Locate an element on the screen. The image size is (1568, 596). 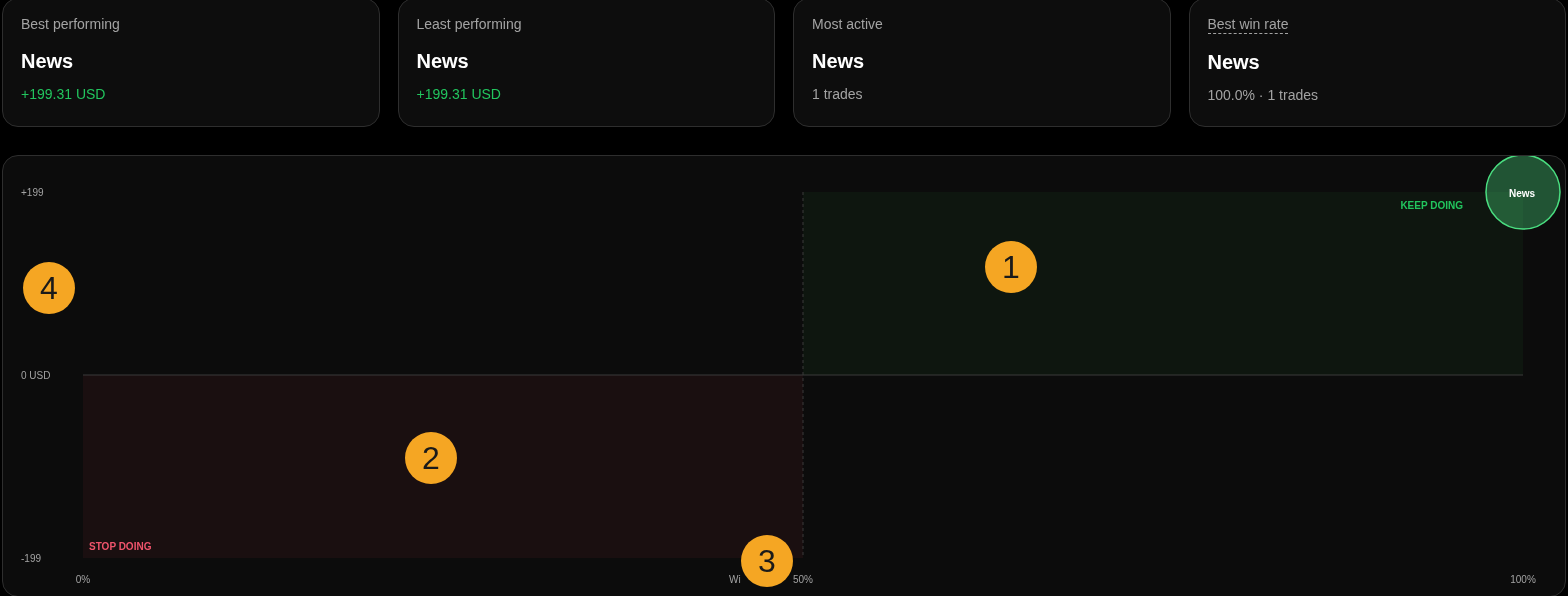
card-label: Best performing is located at coordinates (70, 24).